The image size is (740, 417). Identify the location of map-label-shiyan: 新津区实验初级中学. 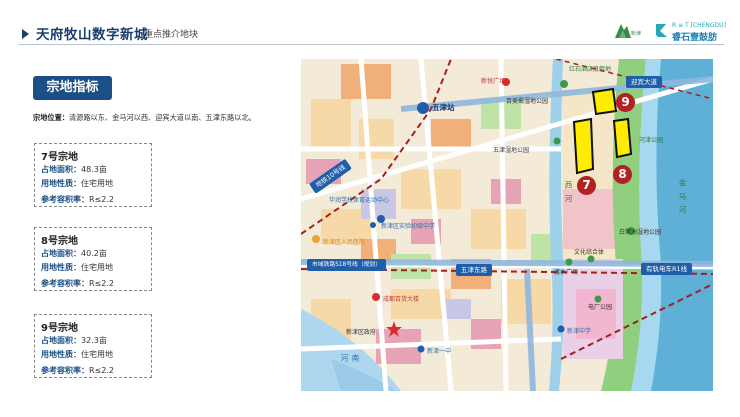
(408, 226).